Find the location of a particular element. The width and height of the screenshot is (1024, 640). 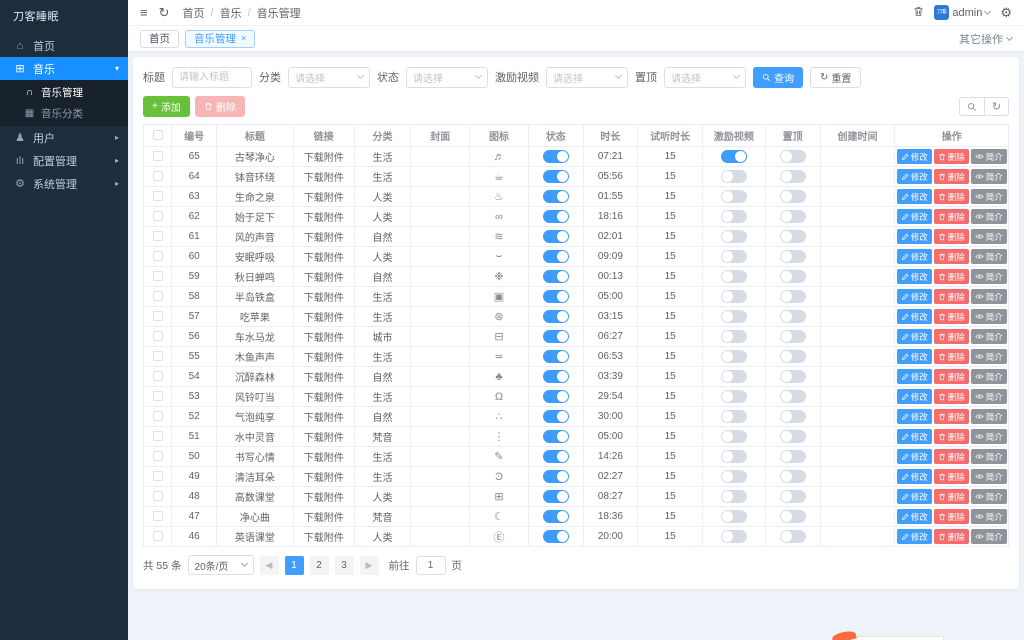

reward-filter-select: 请选择 is located at coordinates (587, 77).